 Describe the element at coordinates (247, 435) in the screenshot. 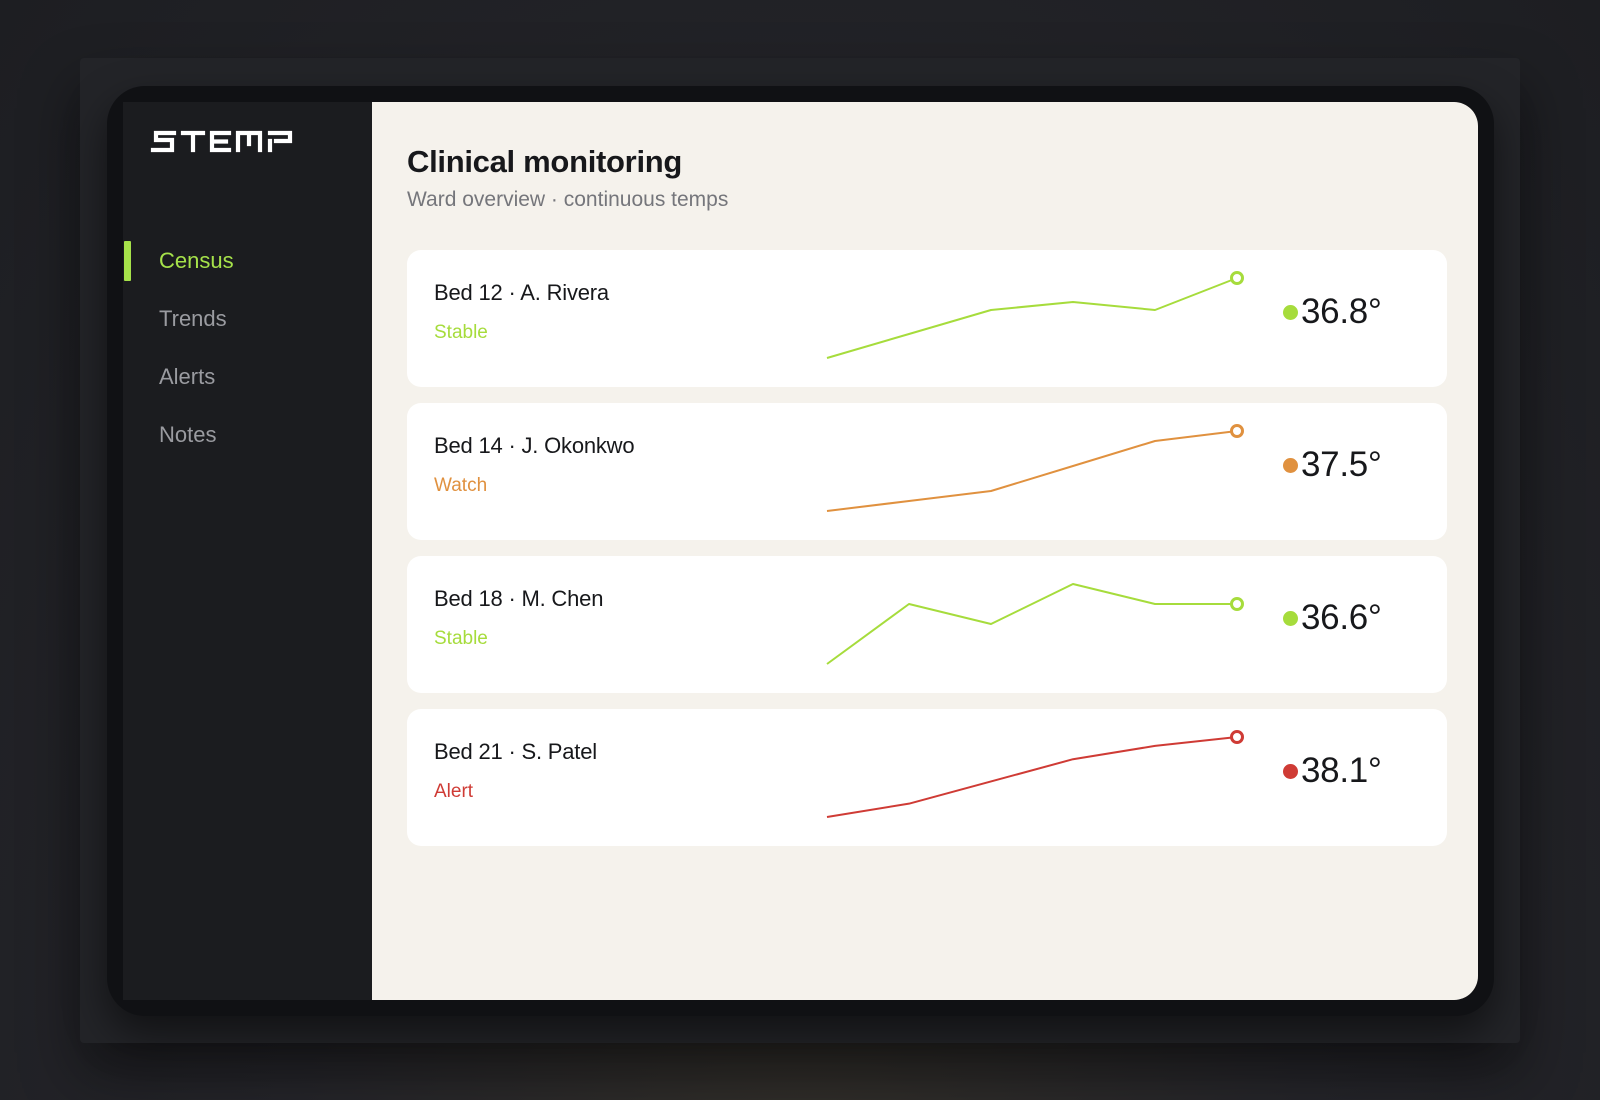

I see `sidebar-item-notes: Notes` at that location.